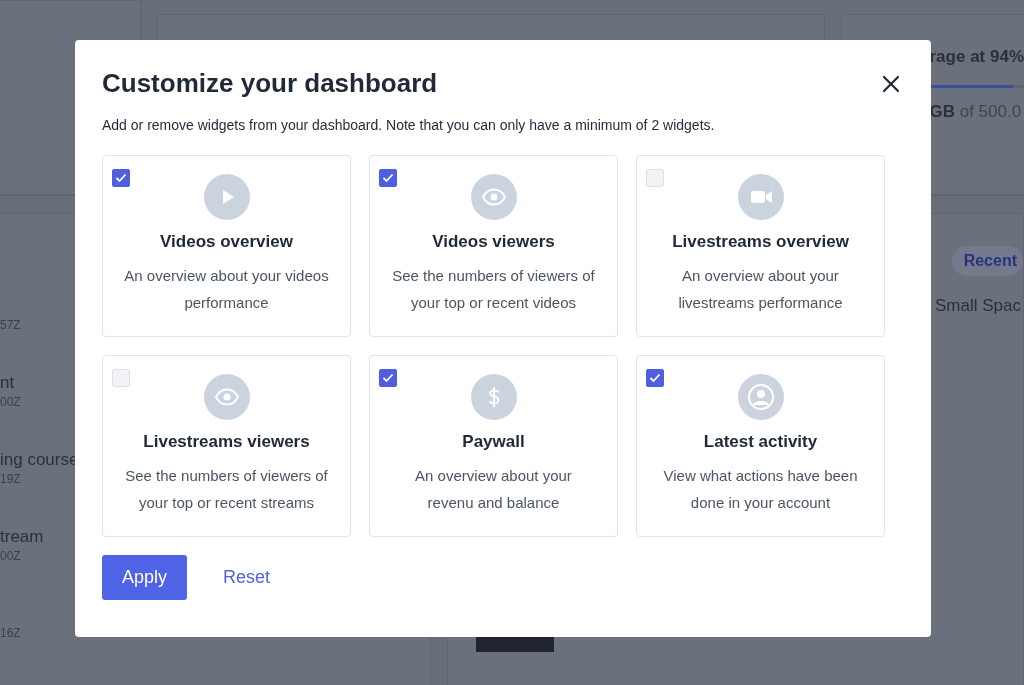  I want to click on widget-card: Videos overview An overview about your videos performance, so click(226, 246).